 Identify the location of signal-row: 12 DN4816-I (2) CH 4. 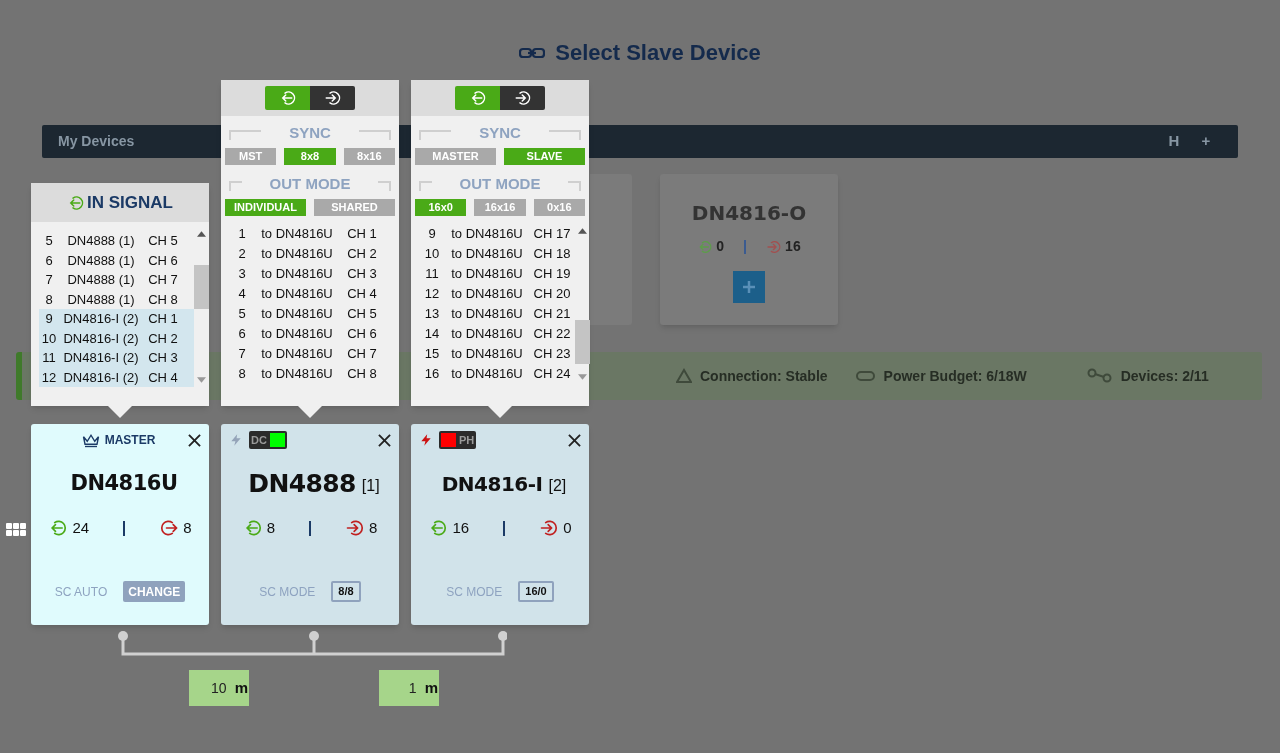
(116, 377).